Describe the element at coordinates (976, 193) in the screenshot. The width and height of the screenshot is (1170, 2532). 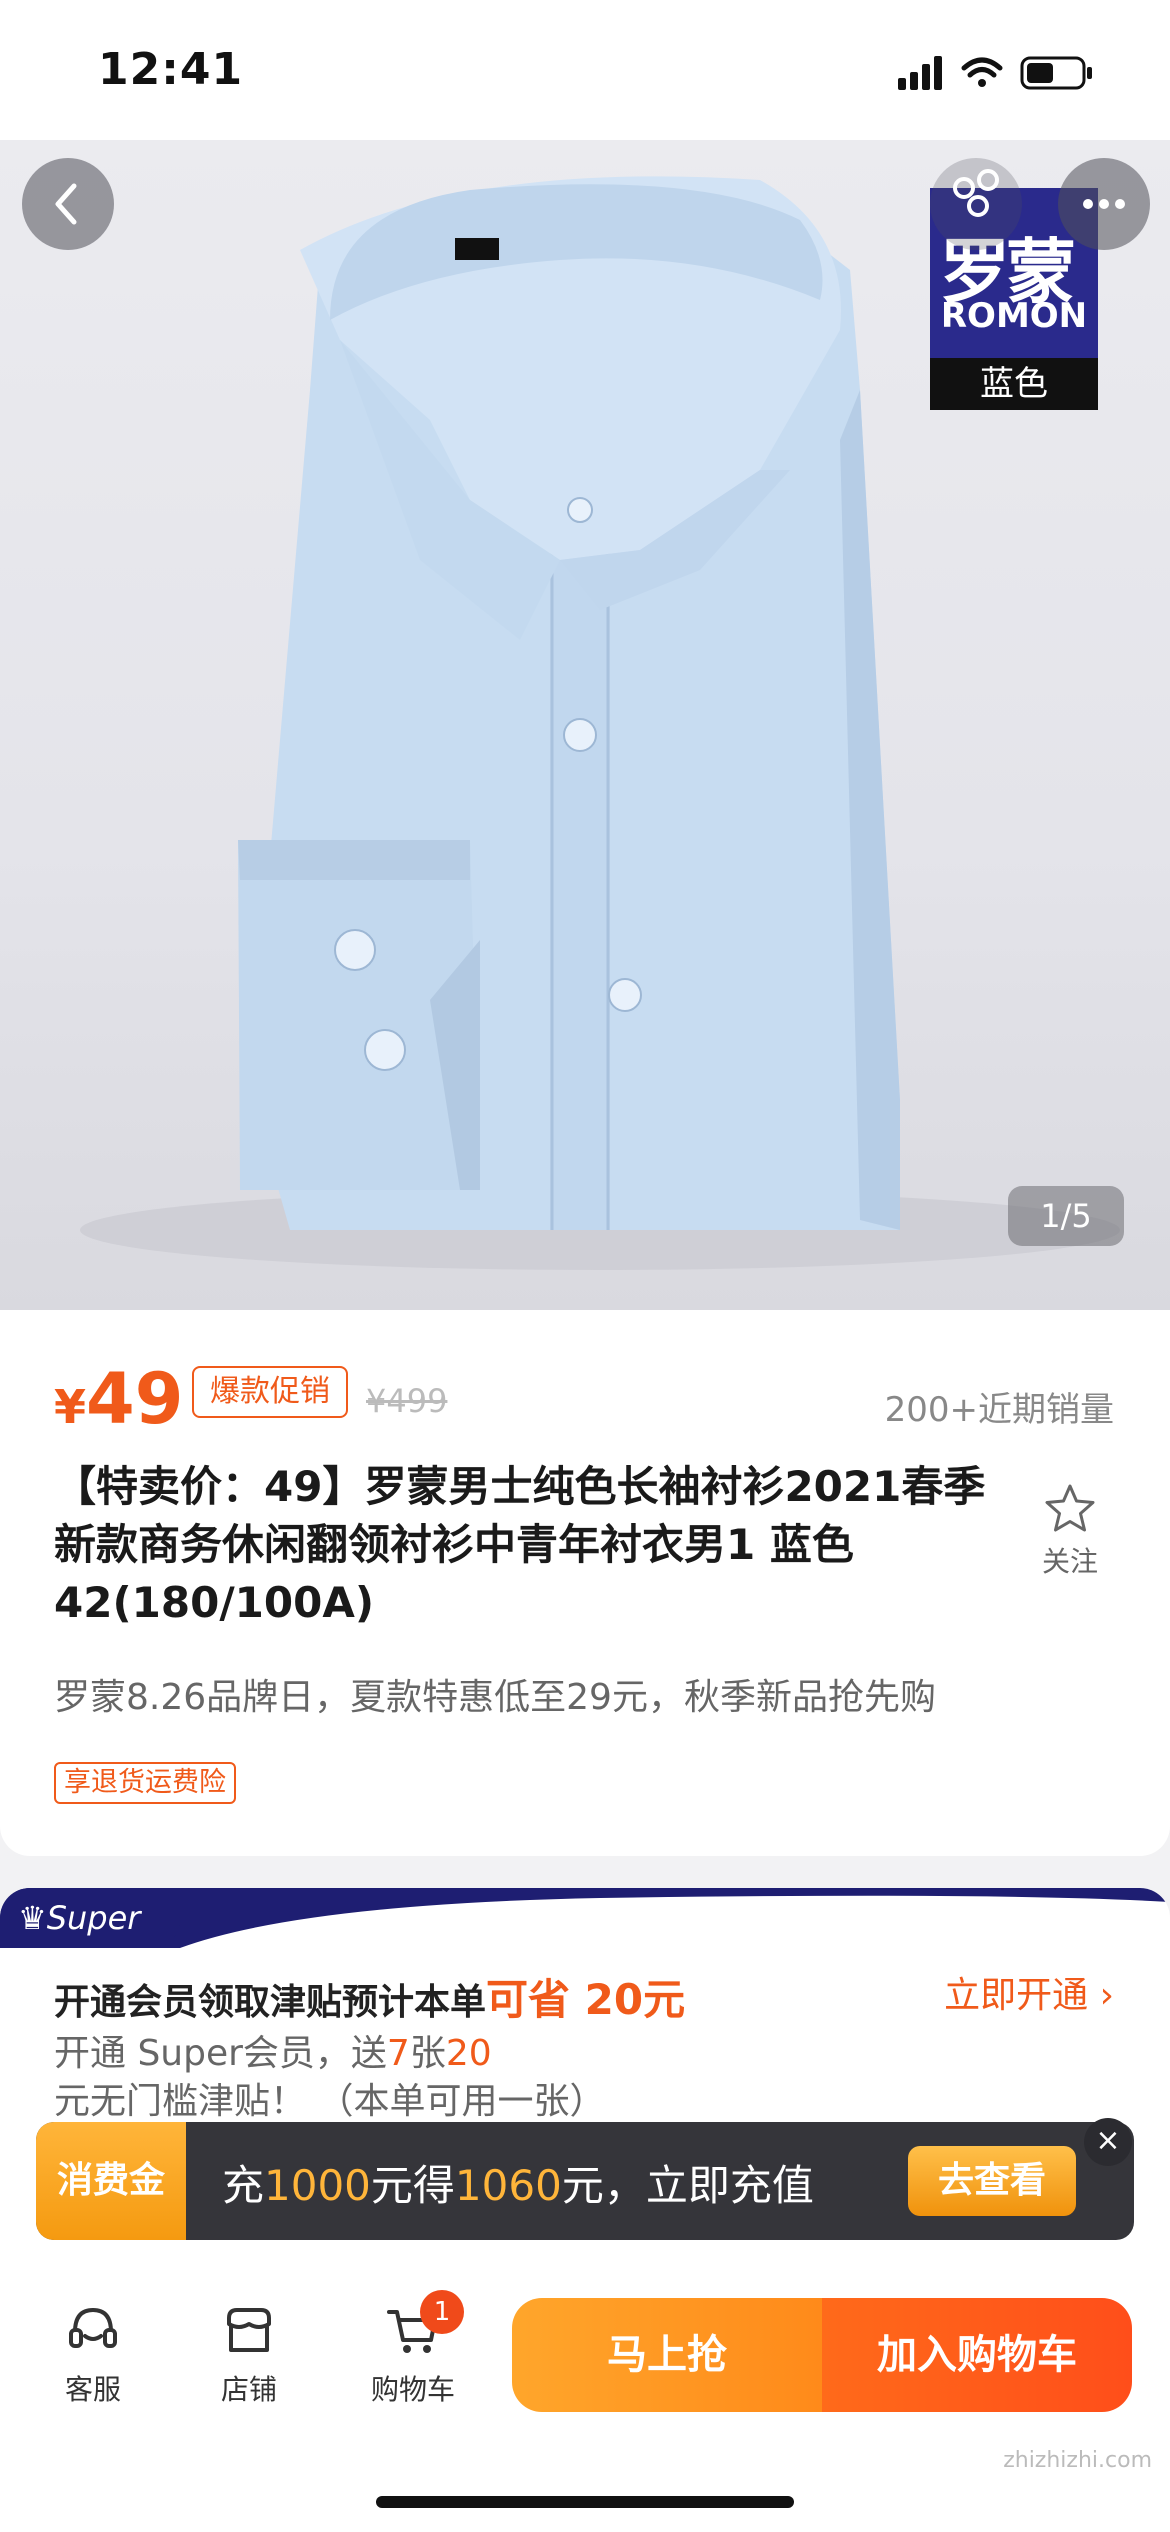
I see `share-icon` at that location.